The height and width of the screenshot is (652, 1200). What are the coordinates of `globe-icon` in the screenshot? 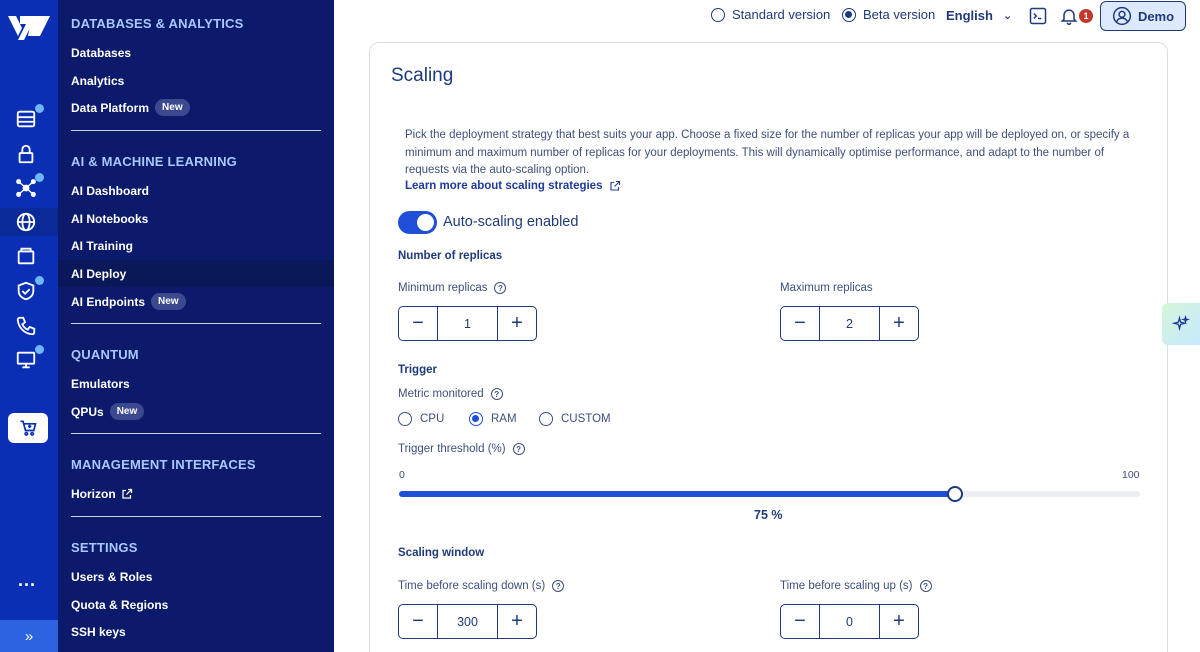 It's located at (26, 222).